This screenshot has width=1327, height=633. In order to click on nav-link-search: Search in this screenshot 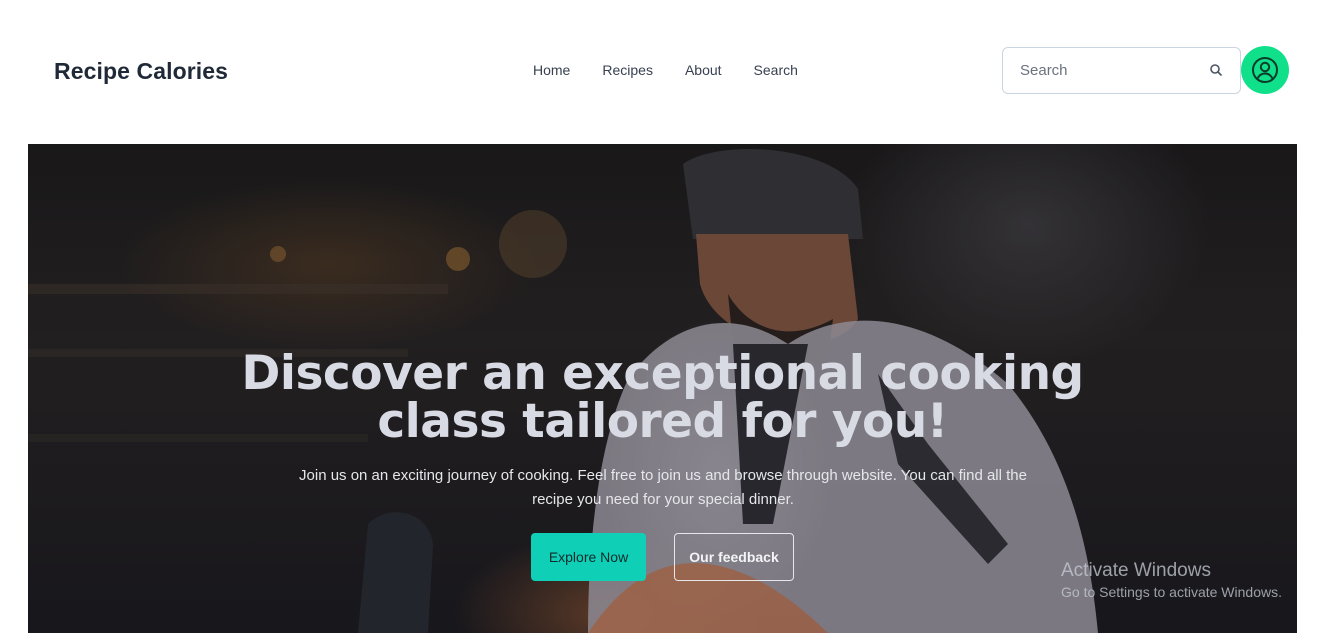, I will do `click(776, 70)`.